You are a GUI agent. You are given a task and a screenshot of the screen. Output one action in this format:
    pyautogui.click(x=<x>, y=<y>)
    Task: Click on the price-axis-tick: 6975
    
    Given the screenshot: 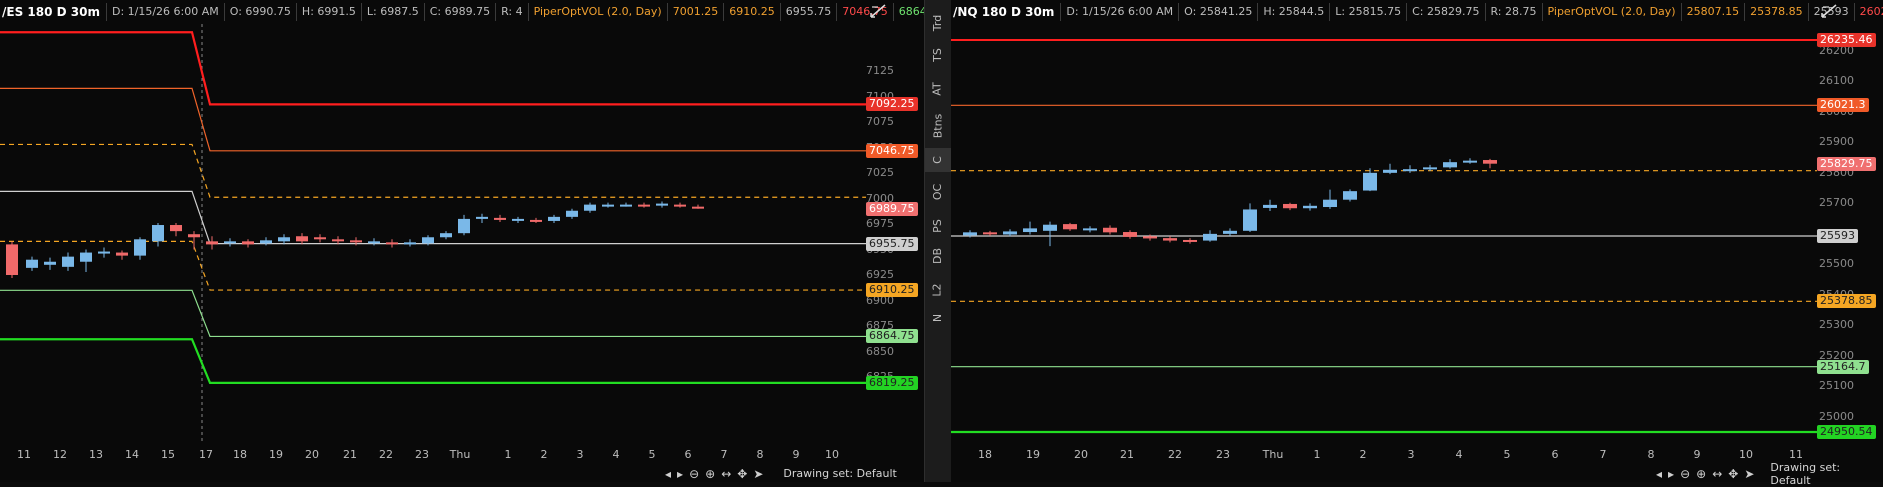 What is the action you would take?
    pyautogui.click(x=880, y=223)
    